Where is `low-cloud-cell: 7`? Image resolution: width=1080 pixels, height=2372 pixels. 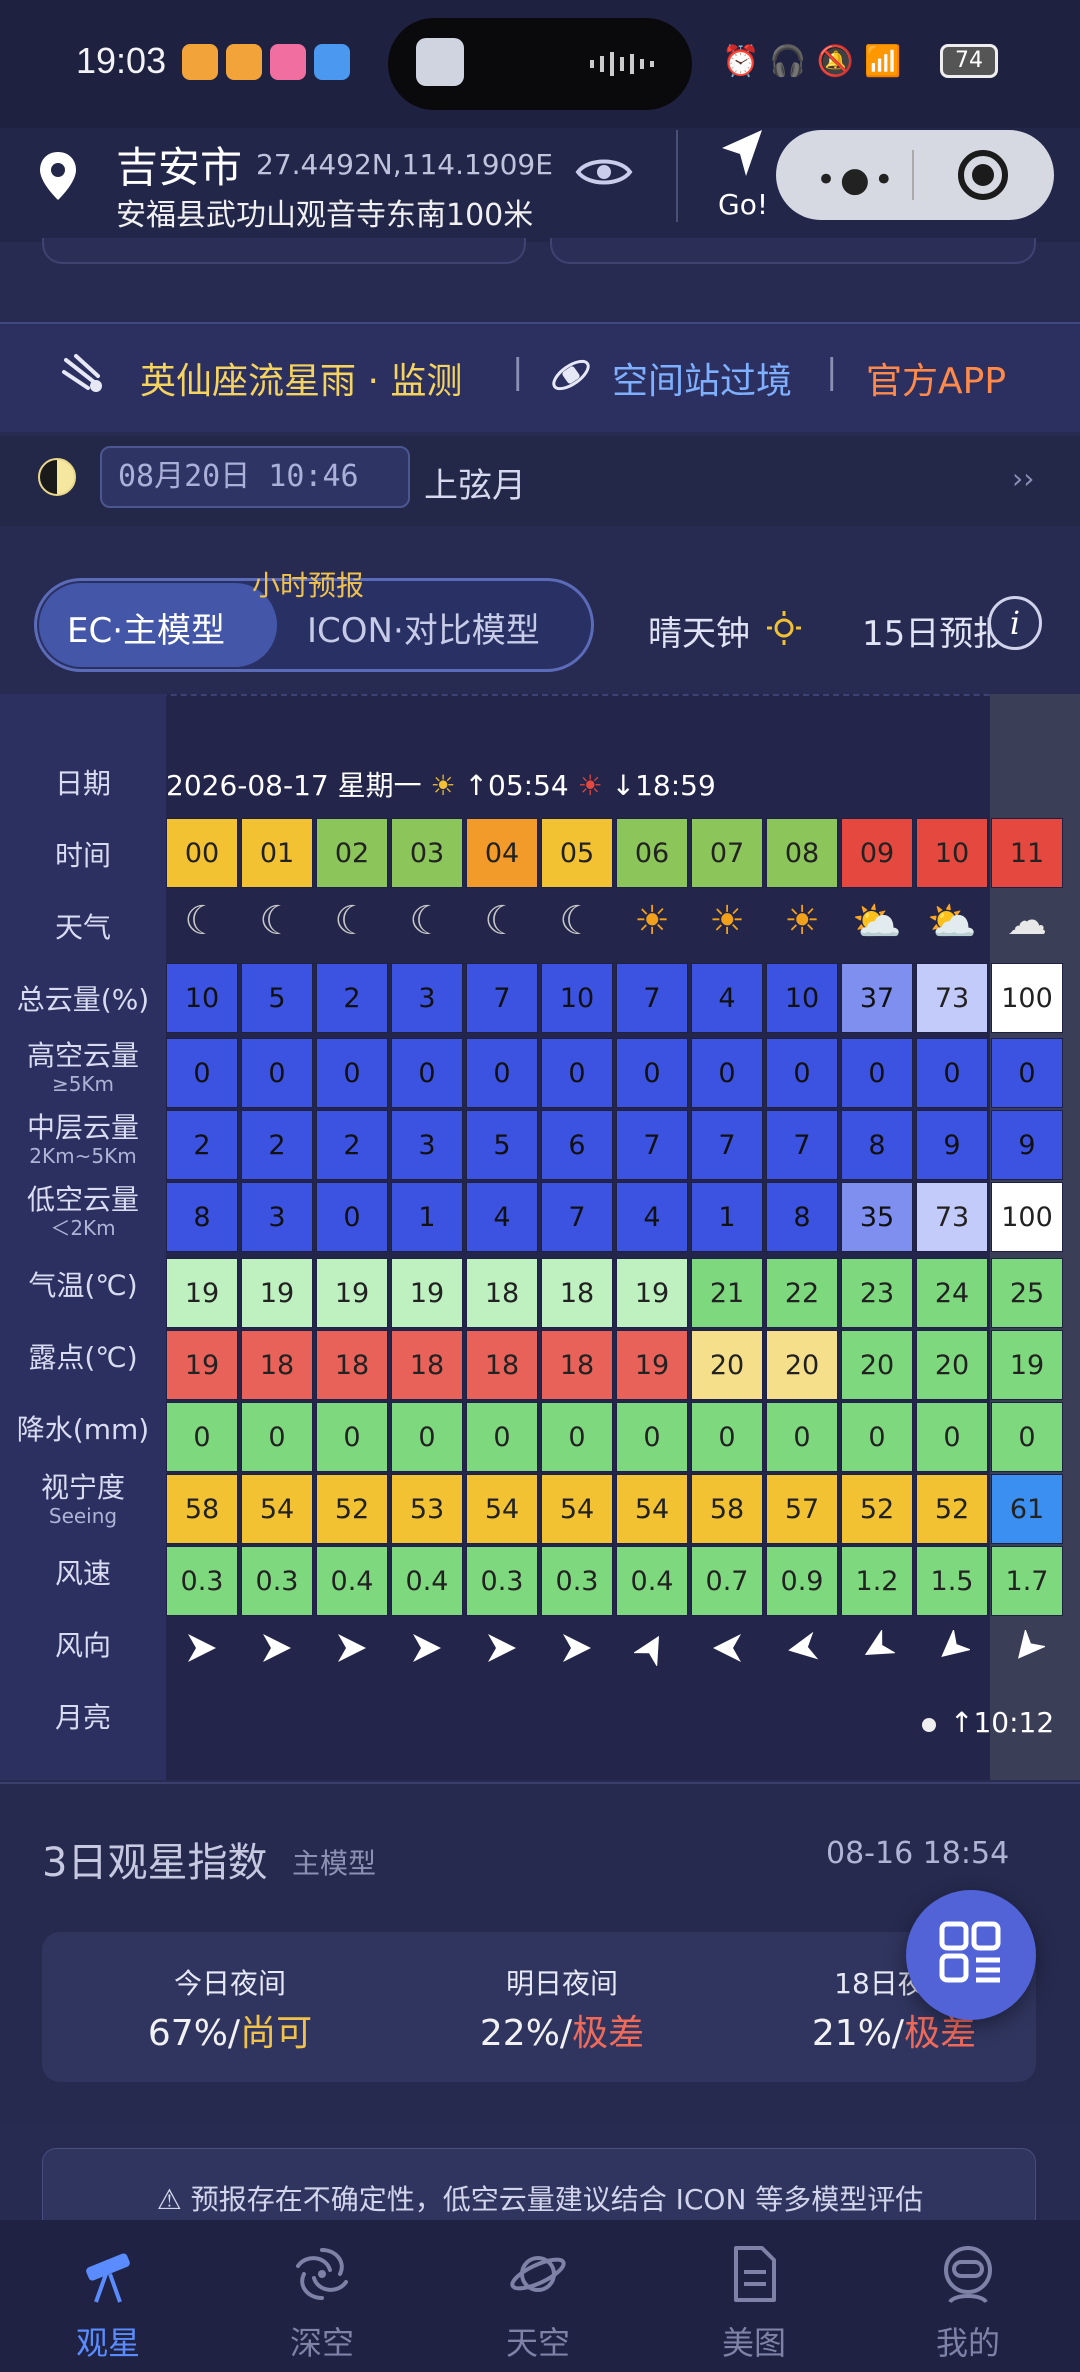
low-cloud-cell: 7 is located at coordinates (577, 1217).